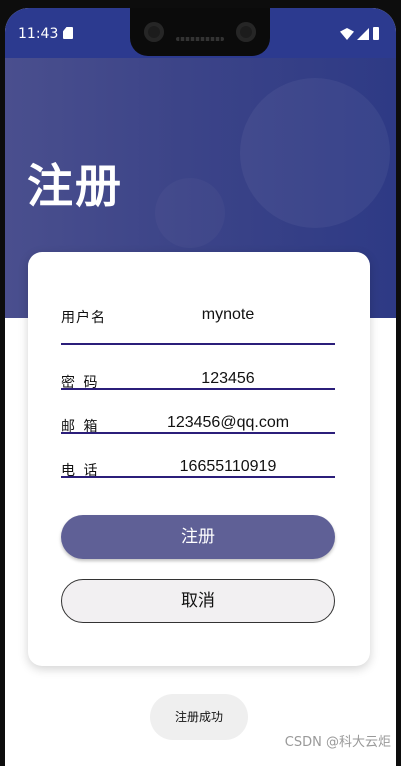 This screenshot has height=766, width=401. I want to click on battery-icon, so click(376, 33).